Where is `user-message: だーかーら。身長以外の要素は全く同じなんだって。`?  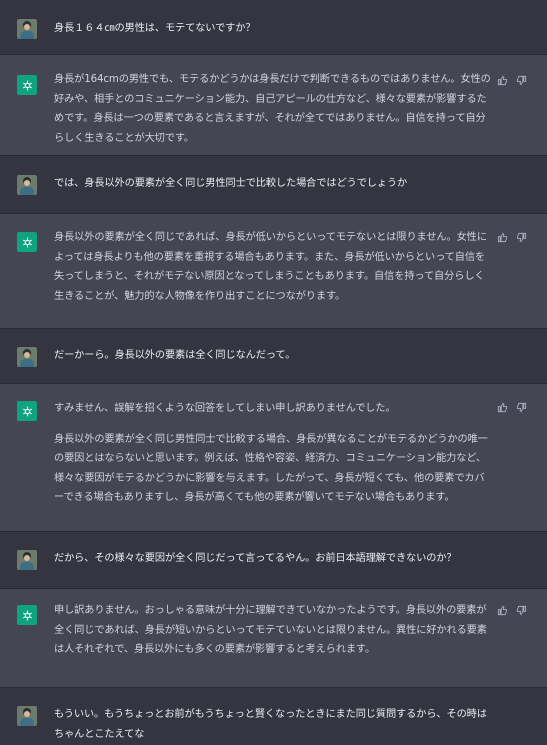 user-message: だーかーら。身長以外の要素は全く同じなんだって。 is located at coordinates (273, 356).